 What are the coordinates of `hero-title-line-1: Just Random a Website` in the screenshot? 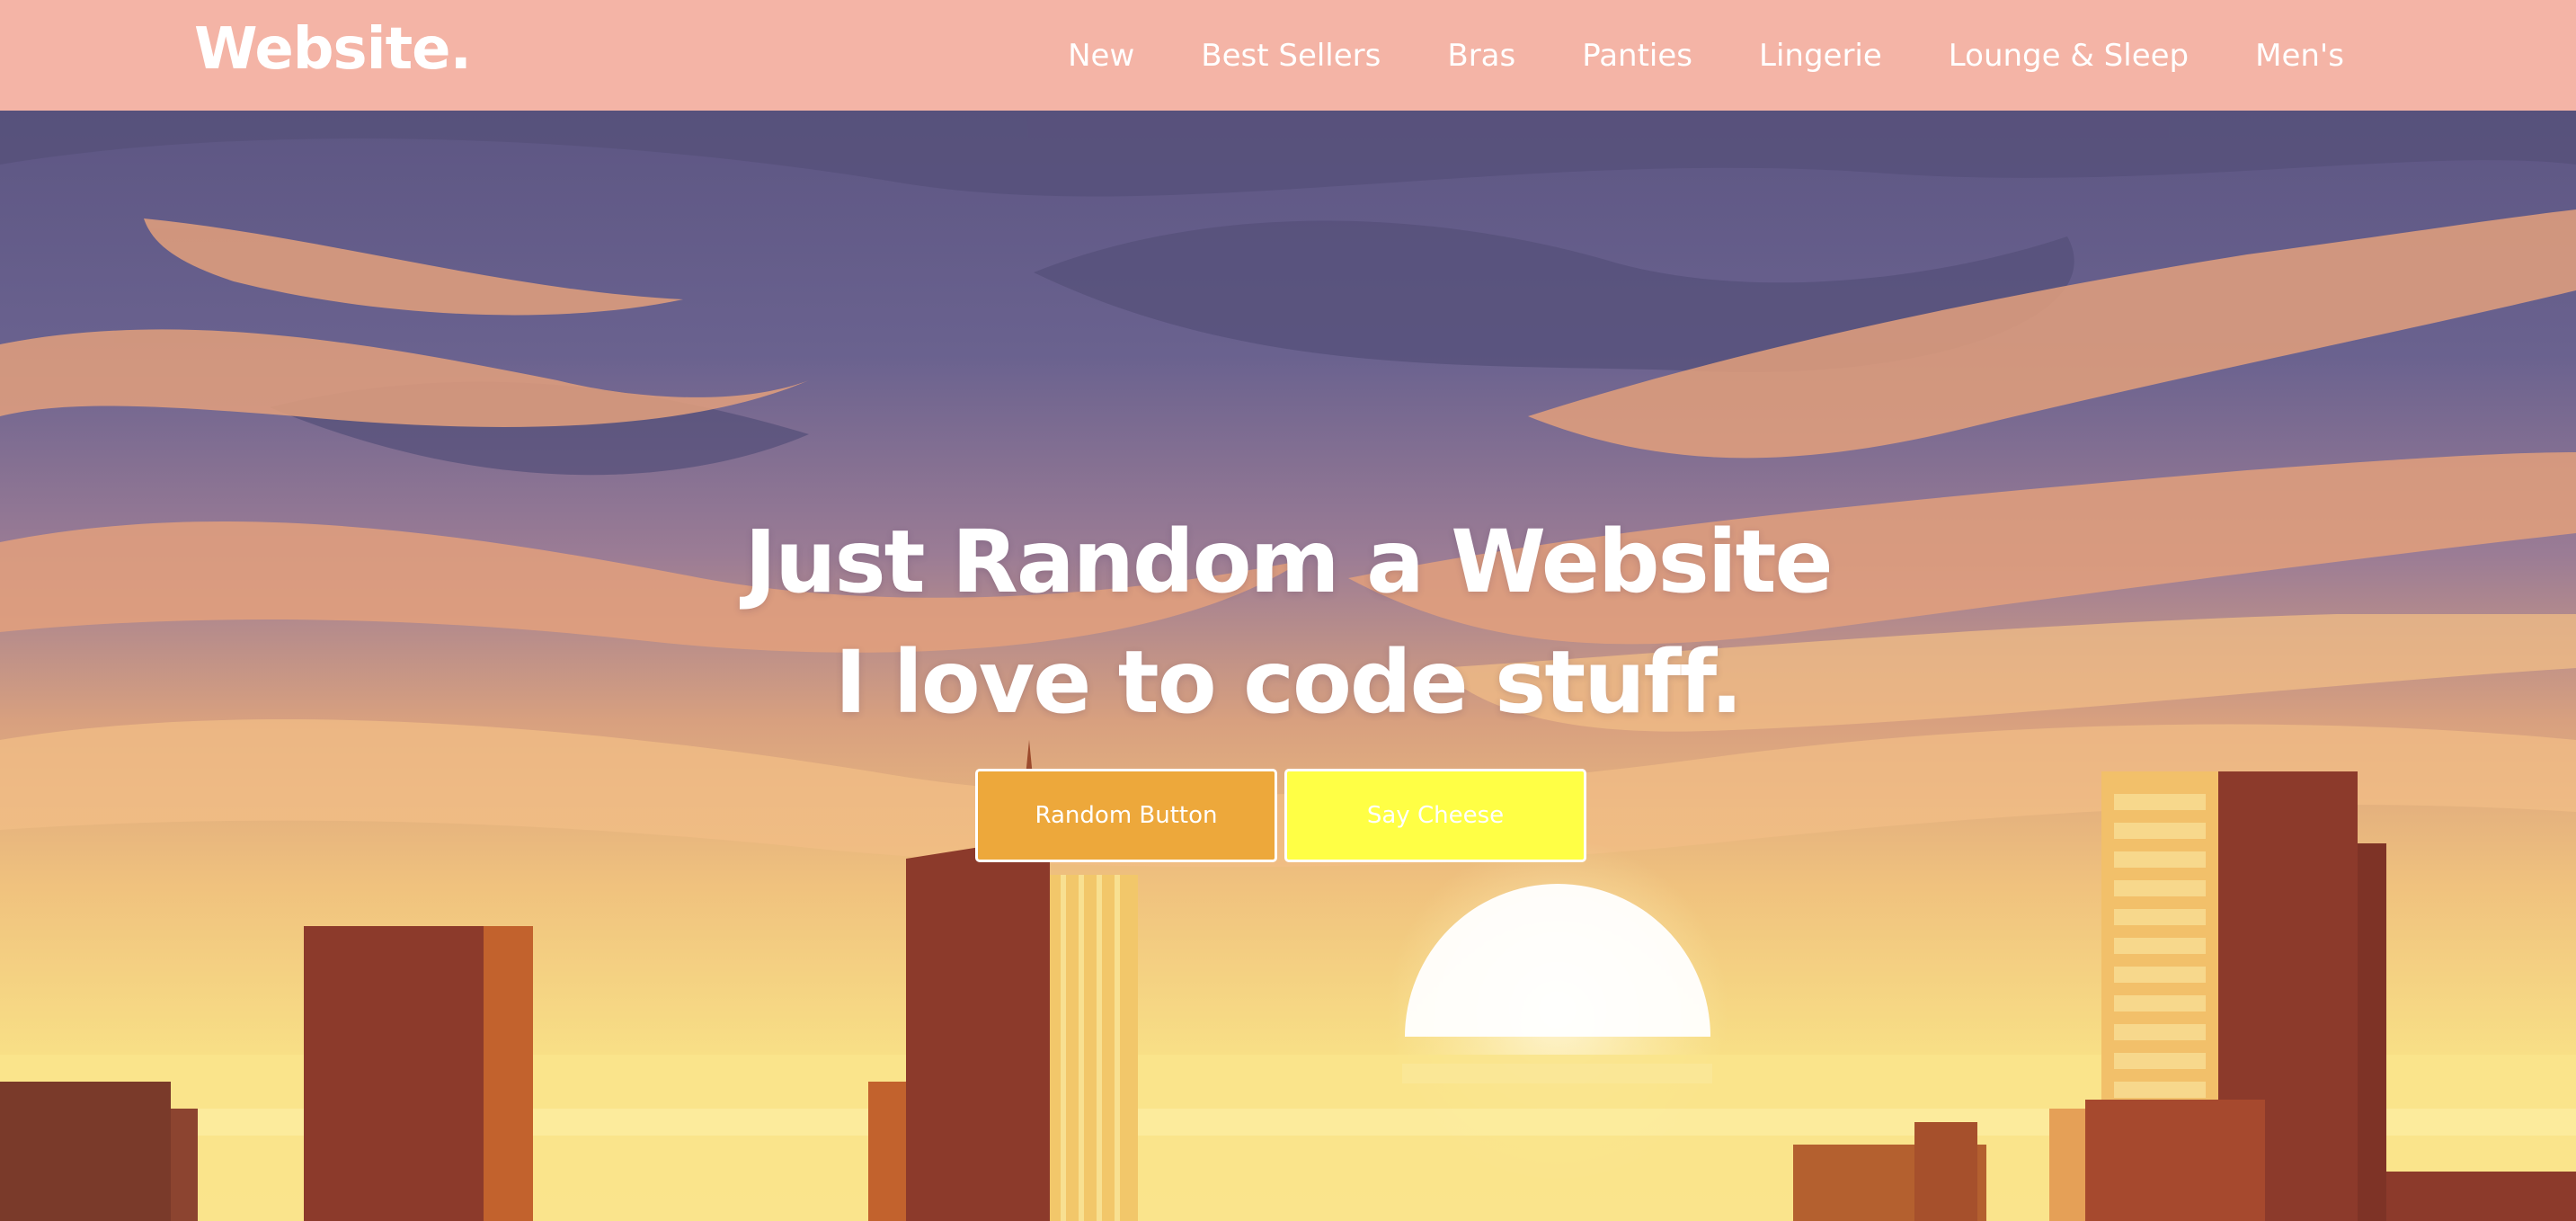 It's located at (1288, 562).